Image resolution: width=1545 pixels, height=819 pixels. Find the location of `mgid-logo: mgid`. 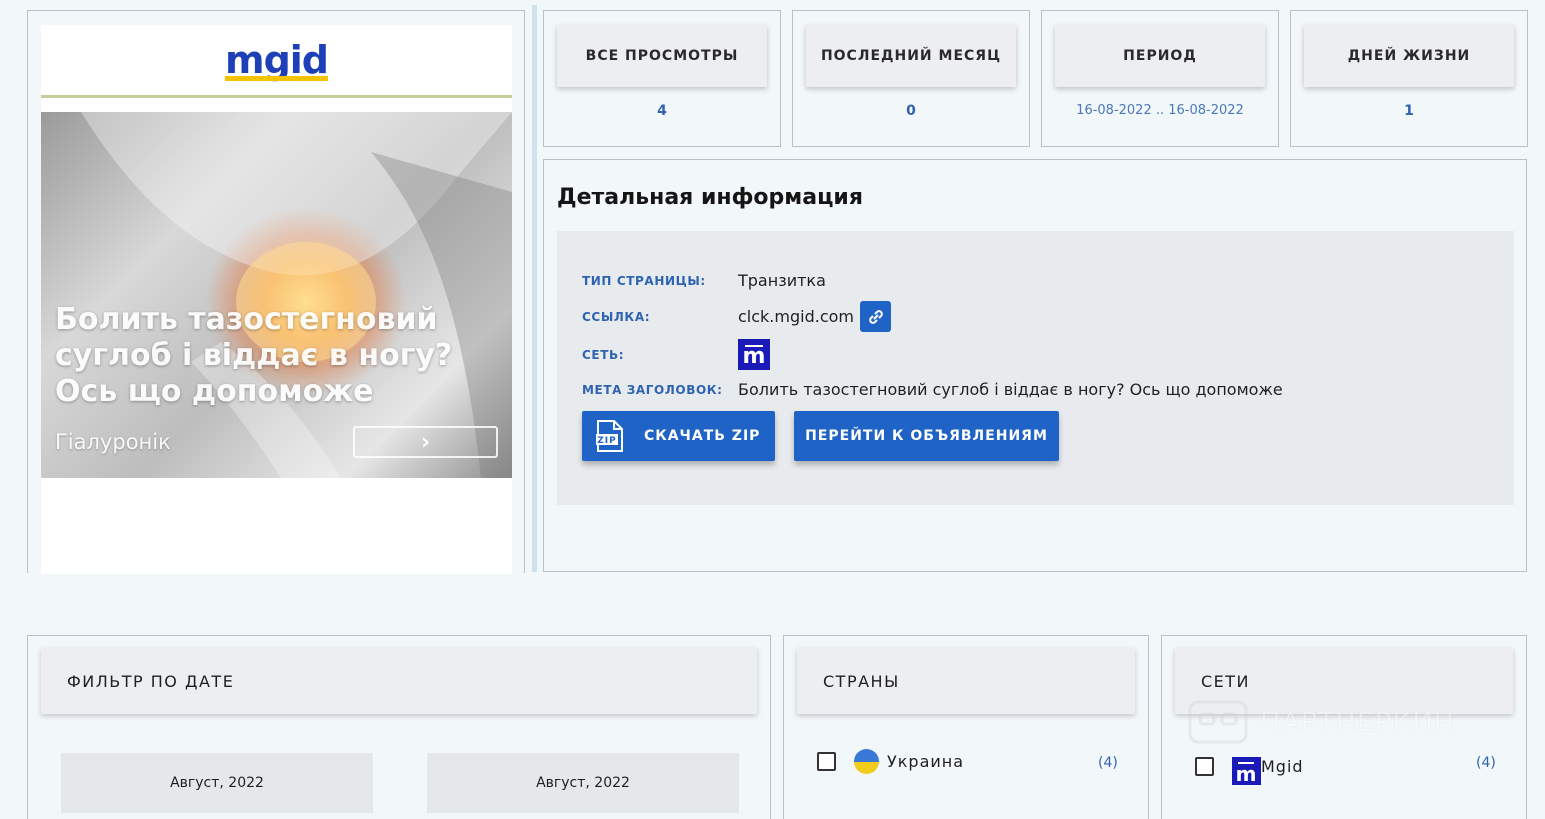

mgid-logo: mgid is located at coordinates (276, 60).